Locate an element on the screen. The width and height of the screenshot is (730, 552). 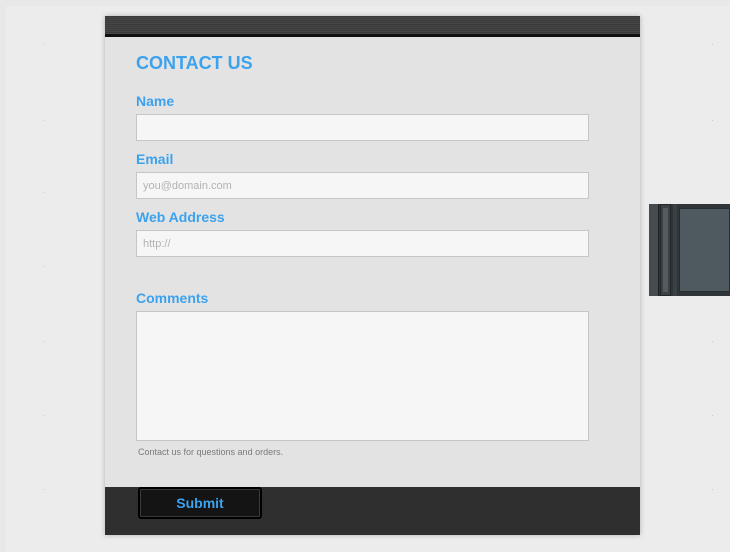
form-footer-bar: Submit is located at coordinates (372, 511).